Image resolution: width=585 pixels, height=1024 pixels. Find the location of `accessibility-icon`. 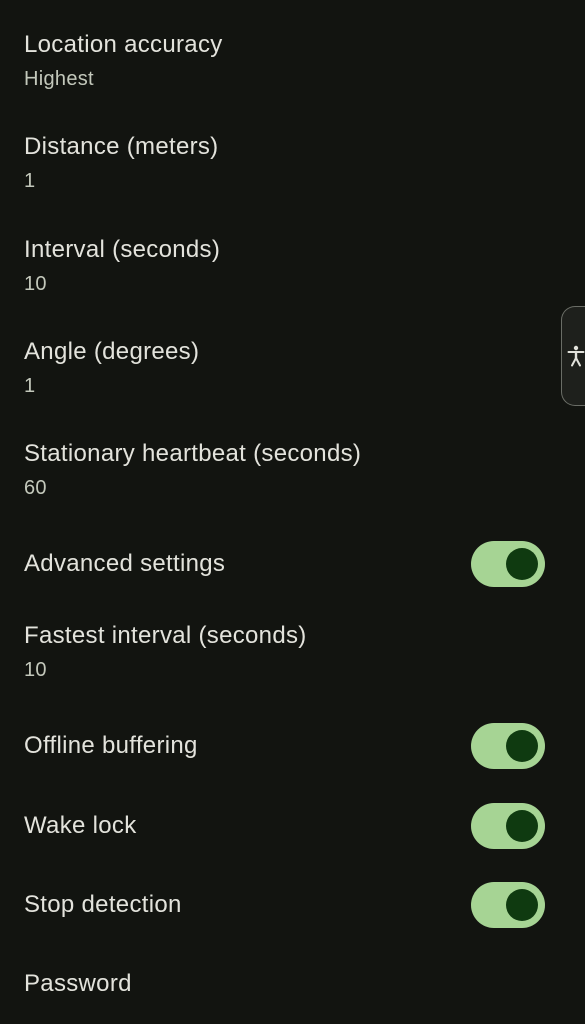

accessibility-icon is located at coordinates (576, 356).